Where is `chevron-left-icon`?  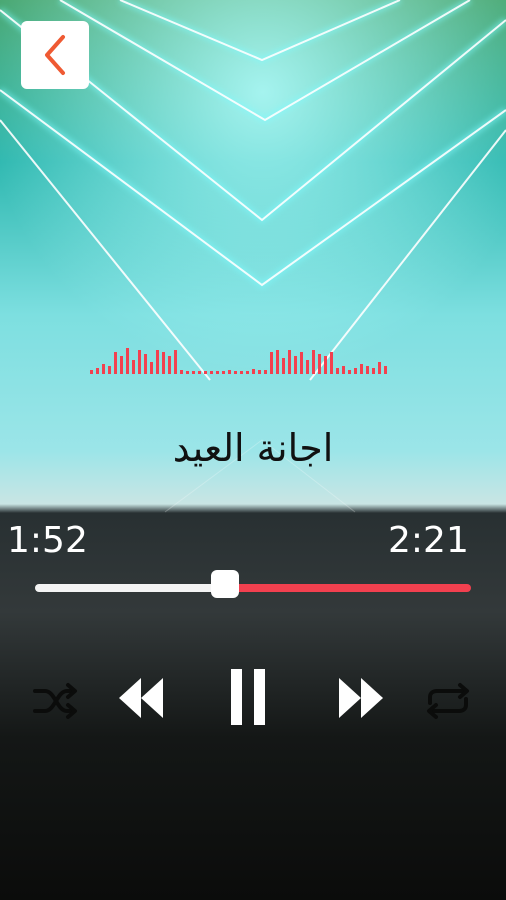
chevron-left-icon is located at coordinates (55, 55).